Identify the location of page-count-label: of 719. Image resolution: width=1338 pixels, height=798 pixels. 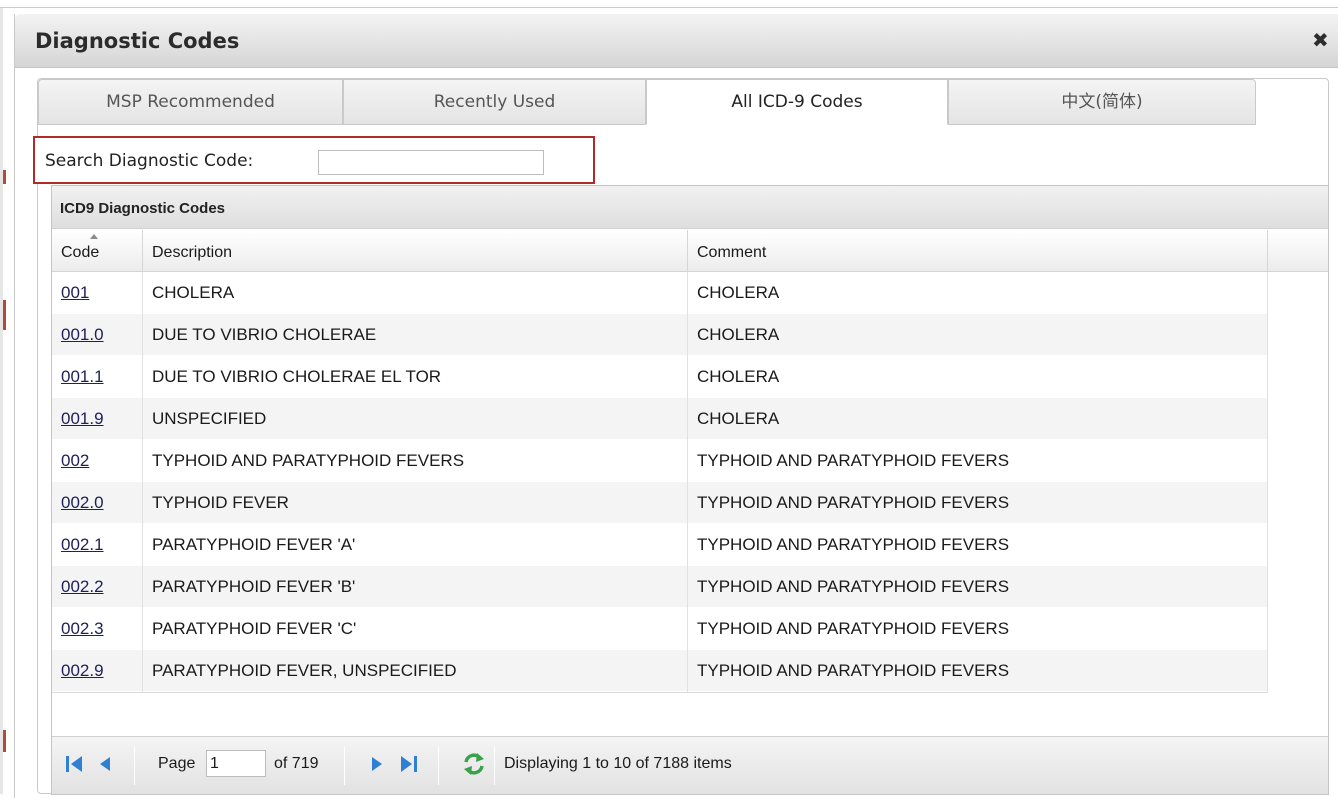
(296, 763).